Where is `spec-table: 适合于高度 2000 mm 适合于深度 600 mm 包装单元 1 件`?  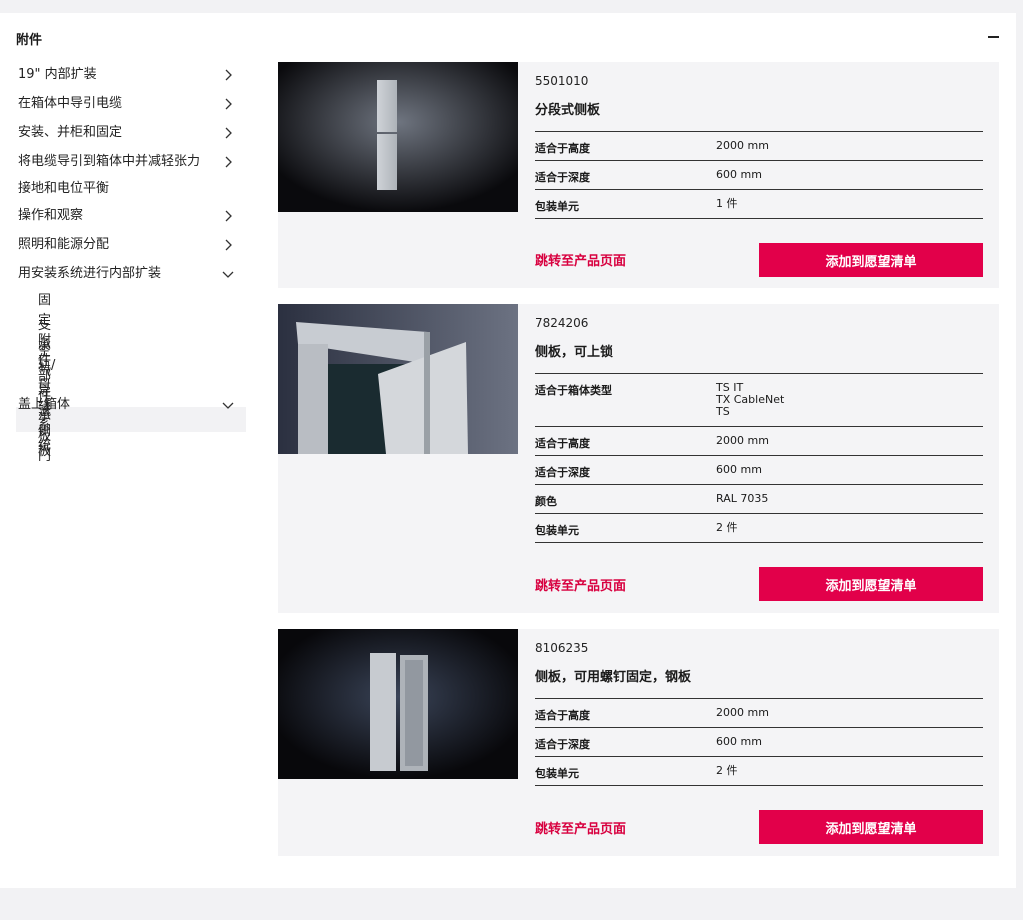
spec-table: 适合于高度 2000 mm 适合于深度 600 mm 包装单元 1 件 is located at coordinates (759, 175).